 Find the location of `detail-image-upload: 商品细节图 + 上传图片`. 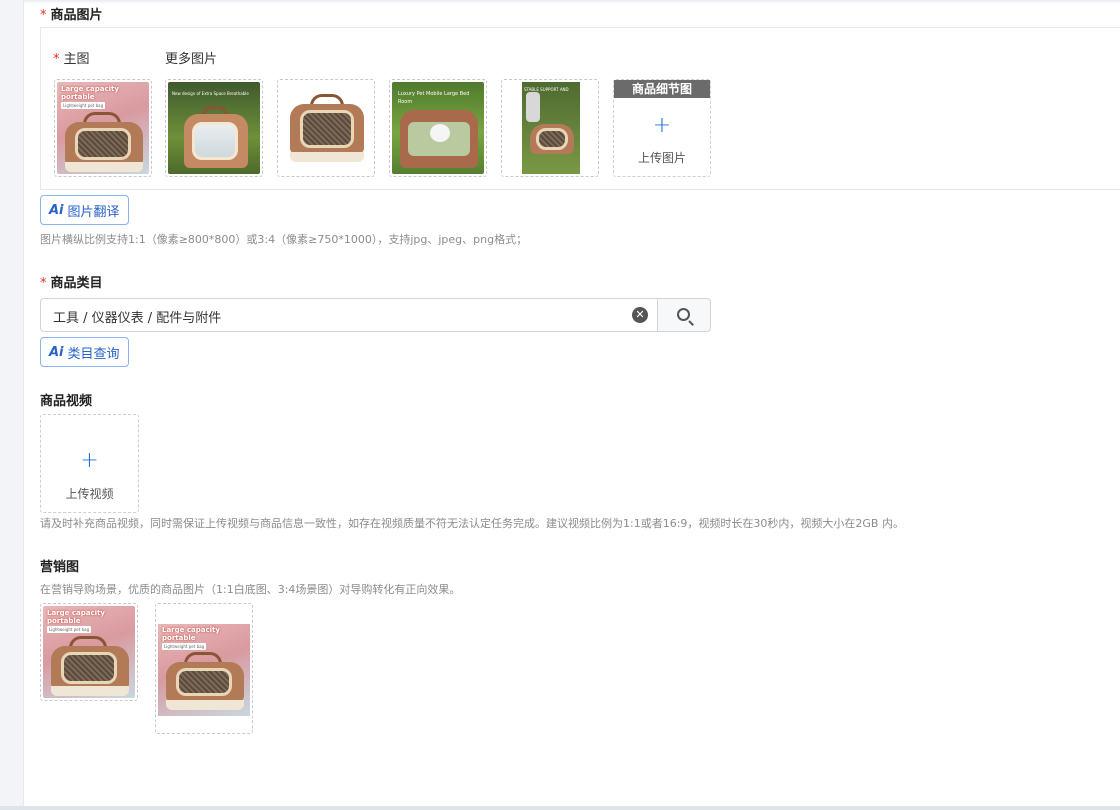

detail-image-upload: 商品细节图 + 上传图片 is located at coordinates (662, 128).